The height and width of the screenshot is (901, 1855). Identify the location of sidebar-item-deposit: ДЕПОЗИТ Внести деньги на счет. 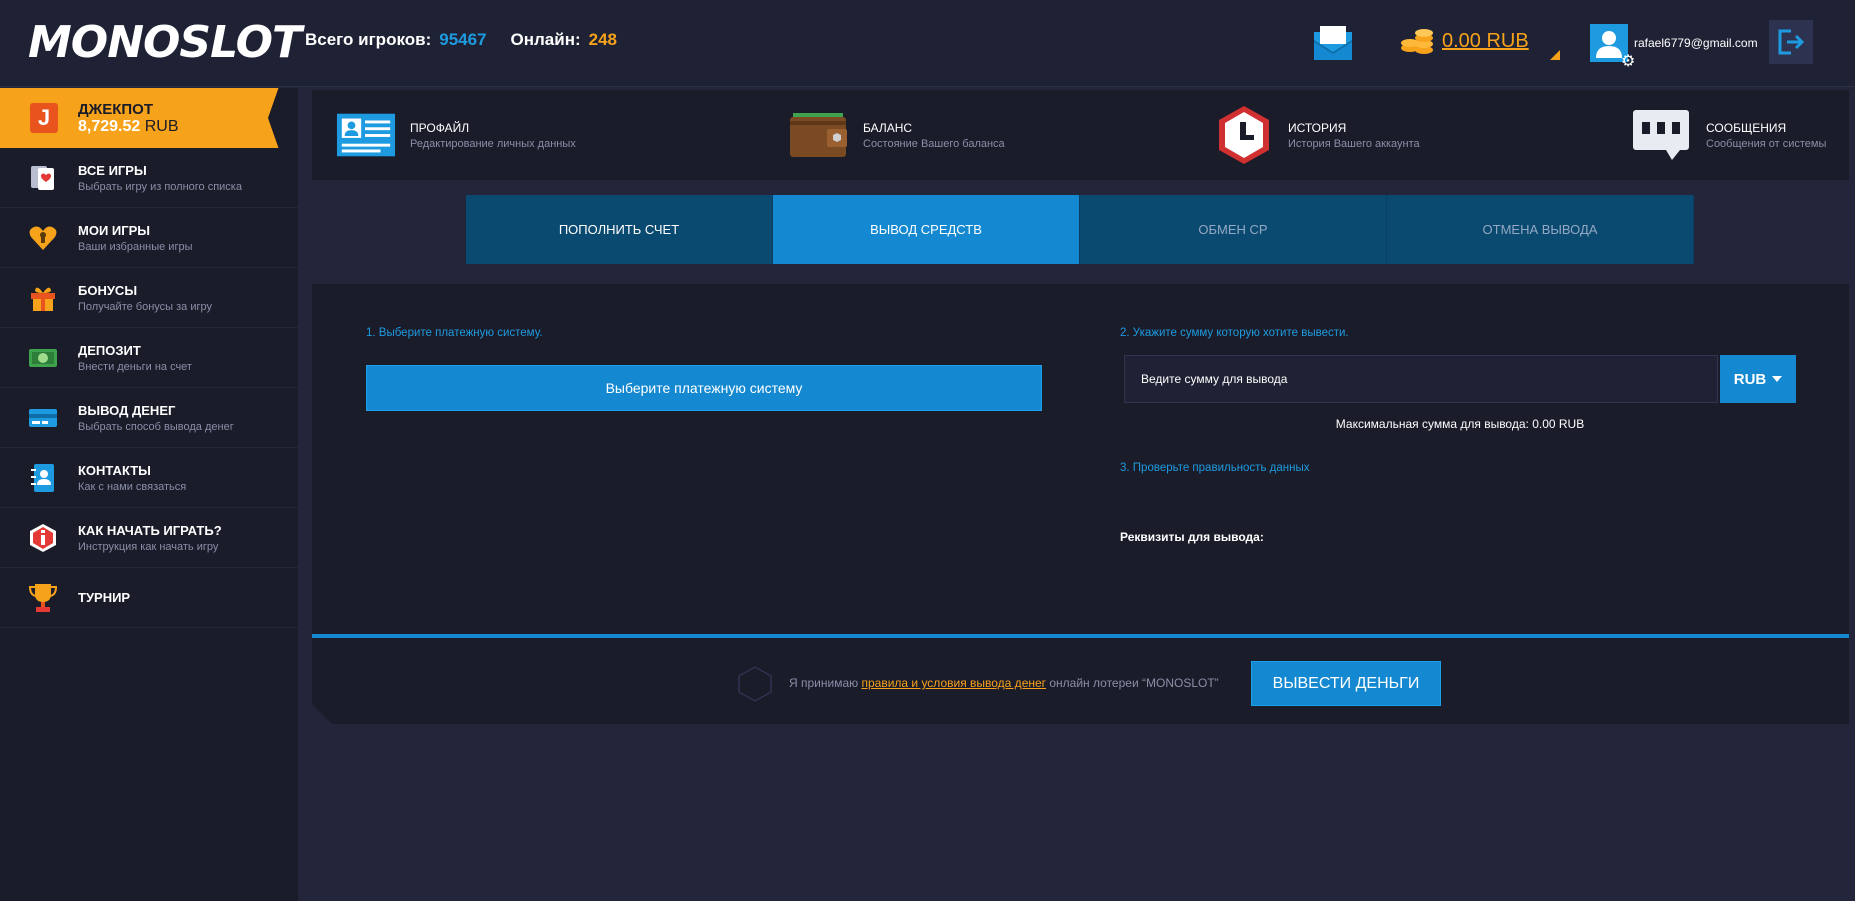
(149, 358).